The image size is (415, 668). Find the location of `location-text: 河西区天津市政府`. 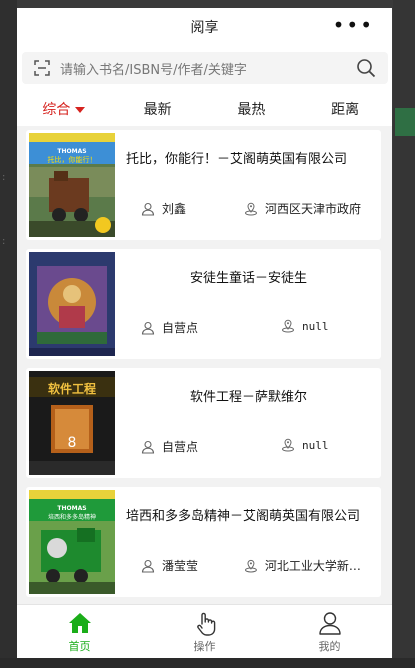

location-text: 河西区天津市政府 is located at coordinates (313, 209).